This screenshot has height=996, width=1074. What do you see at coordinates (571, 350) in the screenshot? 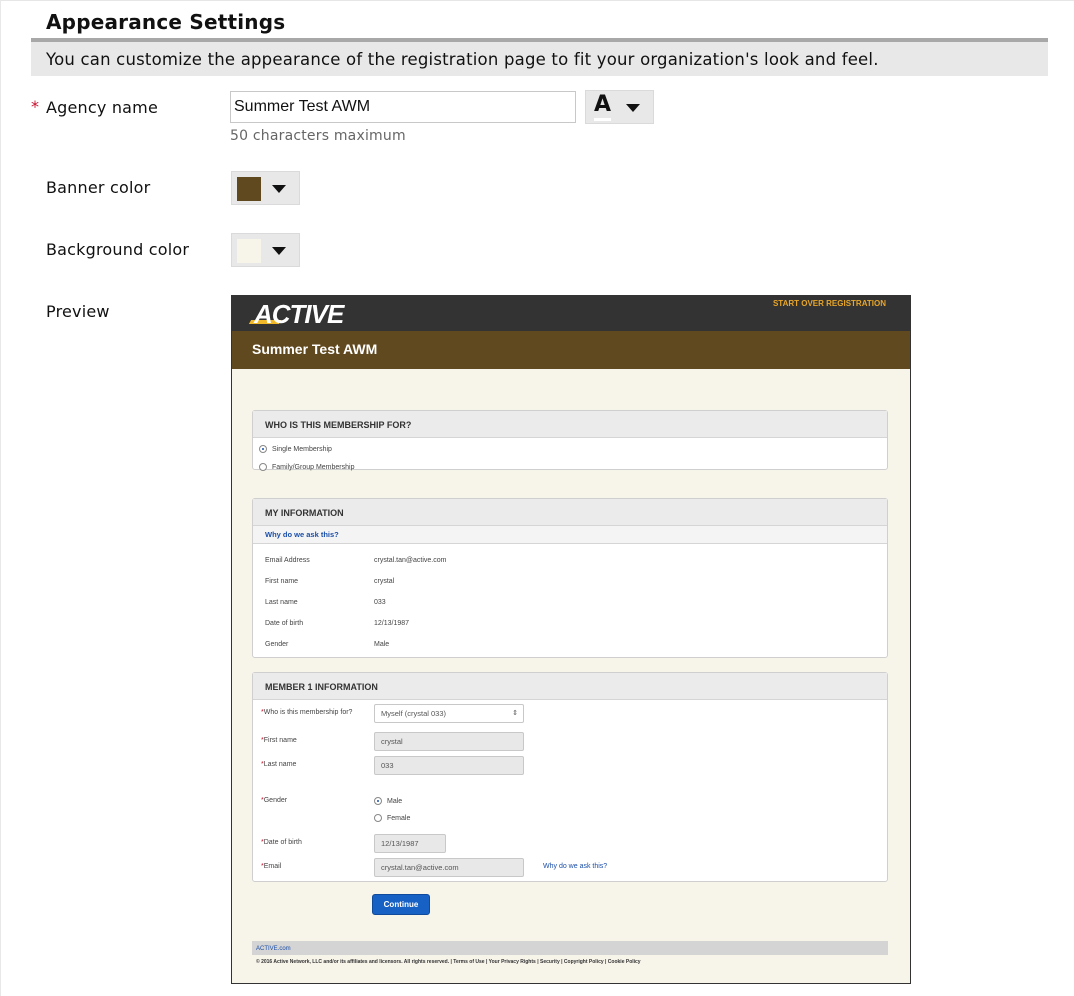
I see `preview-banner: Summer Test AWM` at bounding box center [571, 350].